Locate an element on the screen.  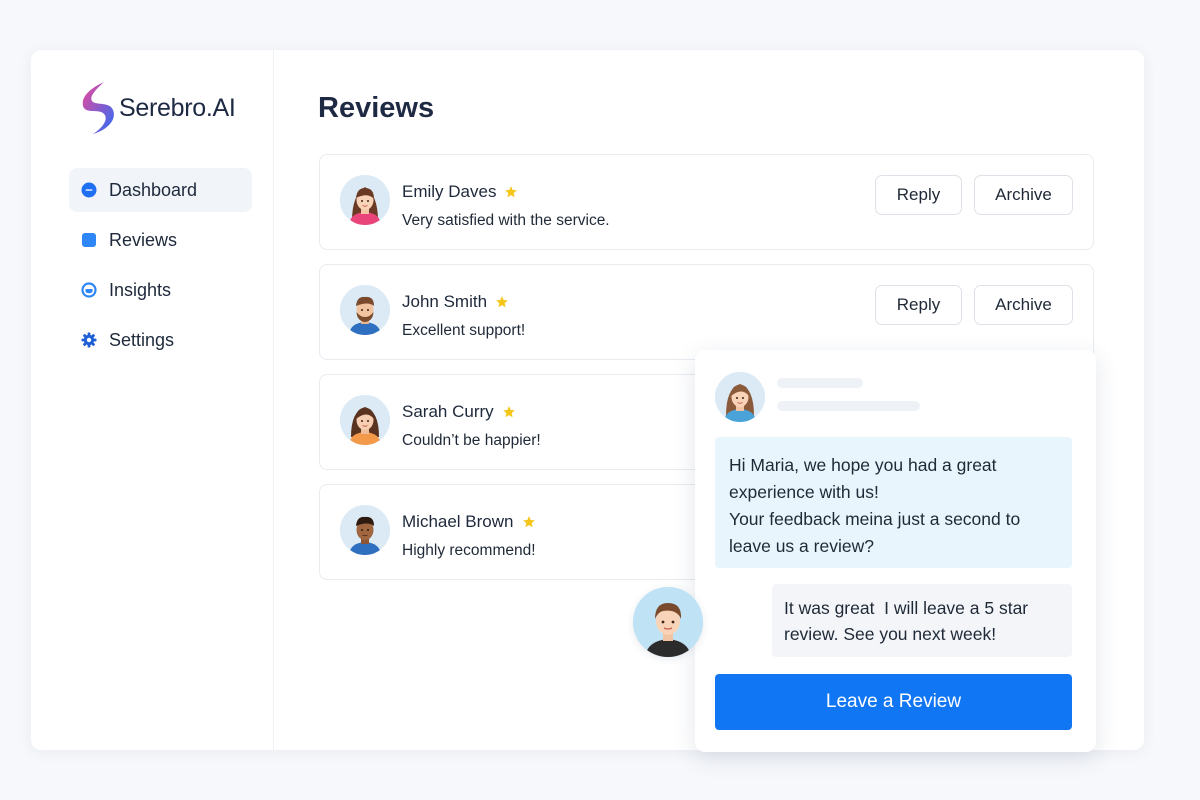
review-text: Couldn’t be happier! is located at coordinates (471, 440).